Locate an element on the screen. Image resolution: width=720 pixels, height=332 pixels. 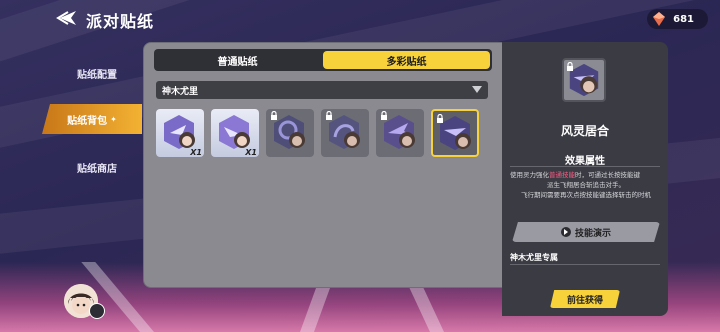
tab-normal-stickers: 普通贴纸 is located at coordinates (237, 60).